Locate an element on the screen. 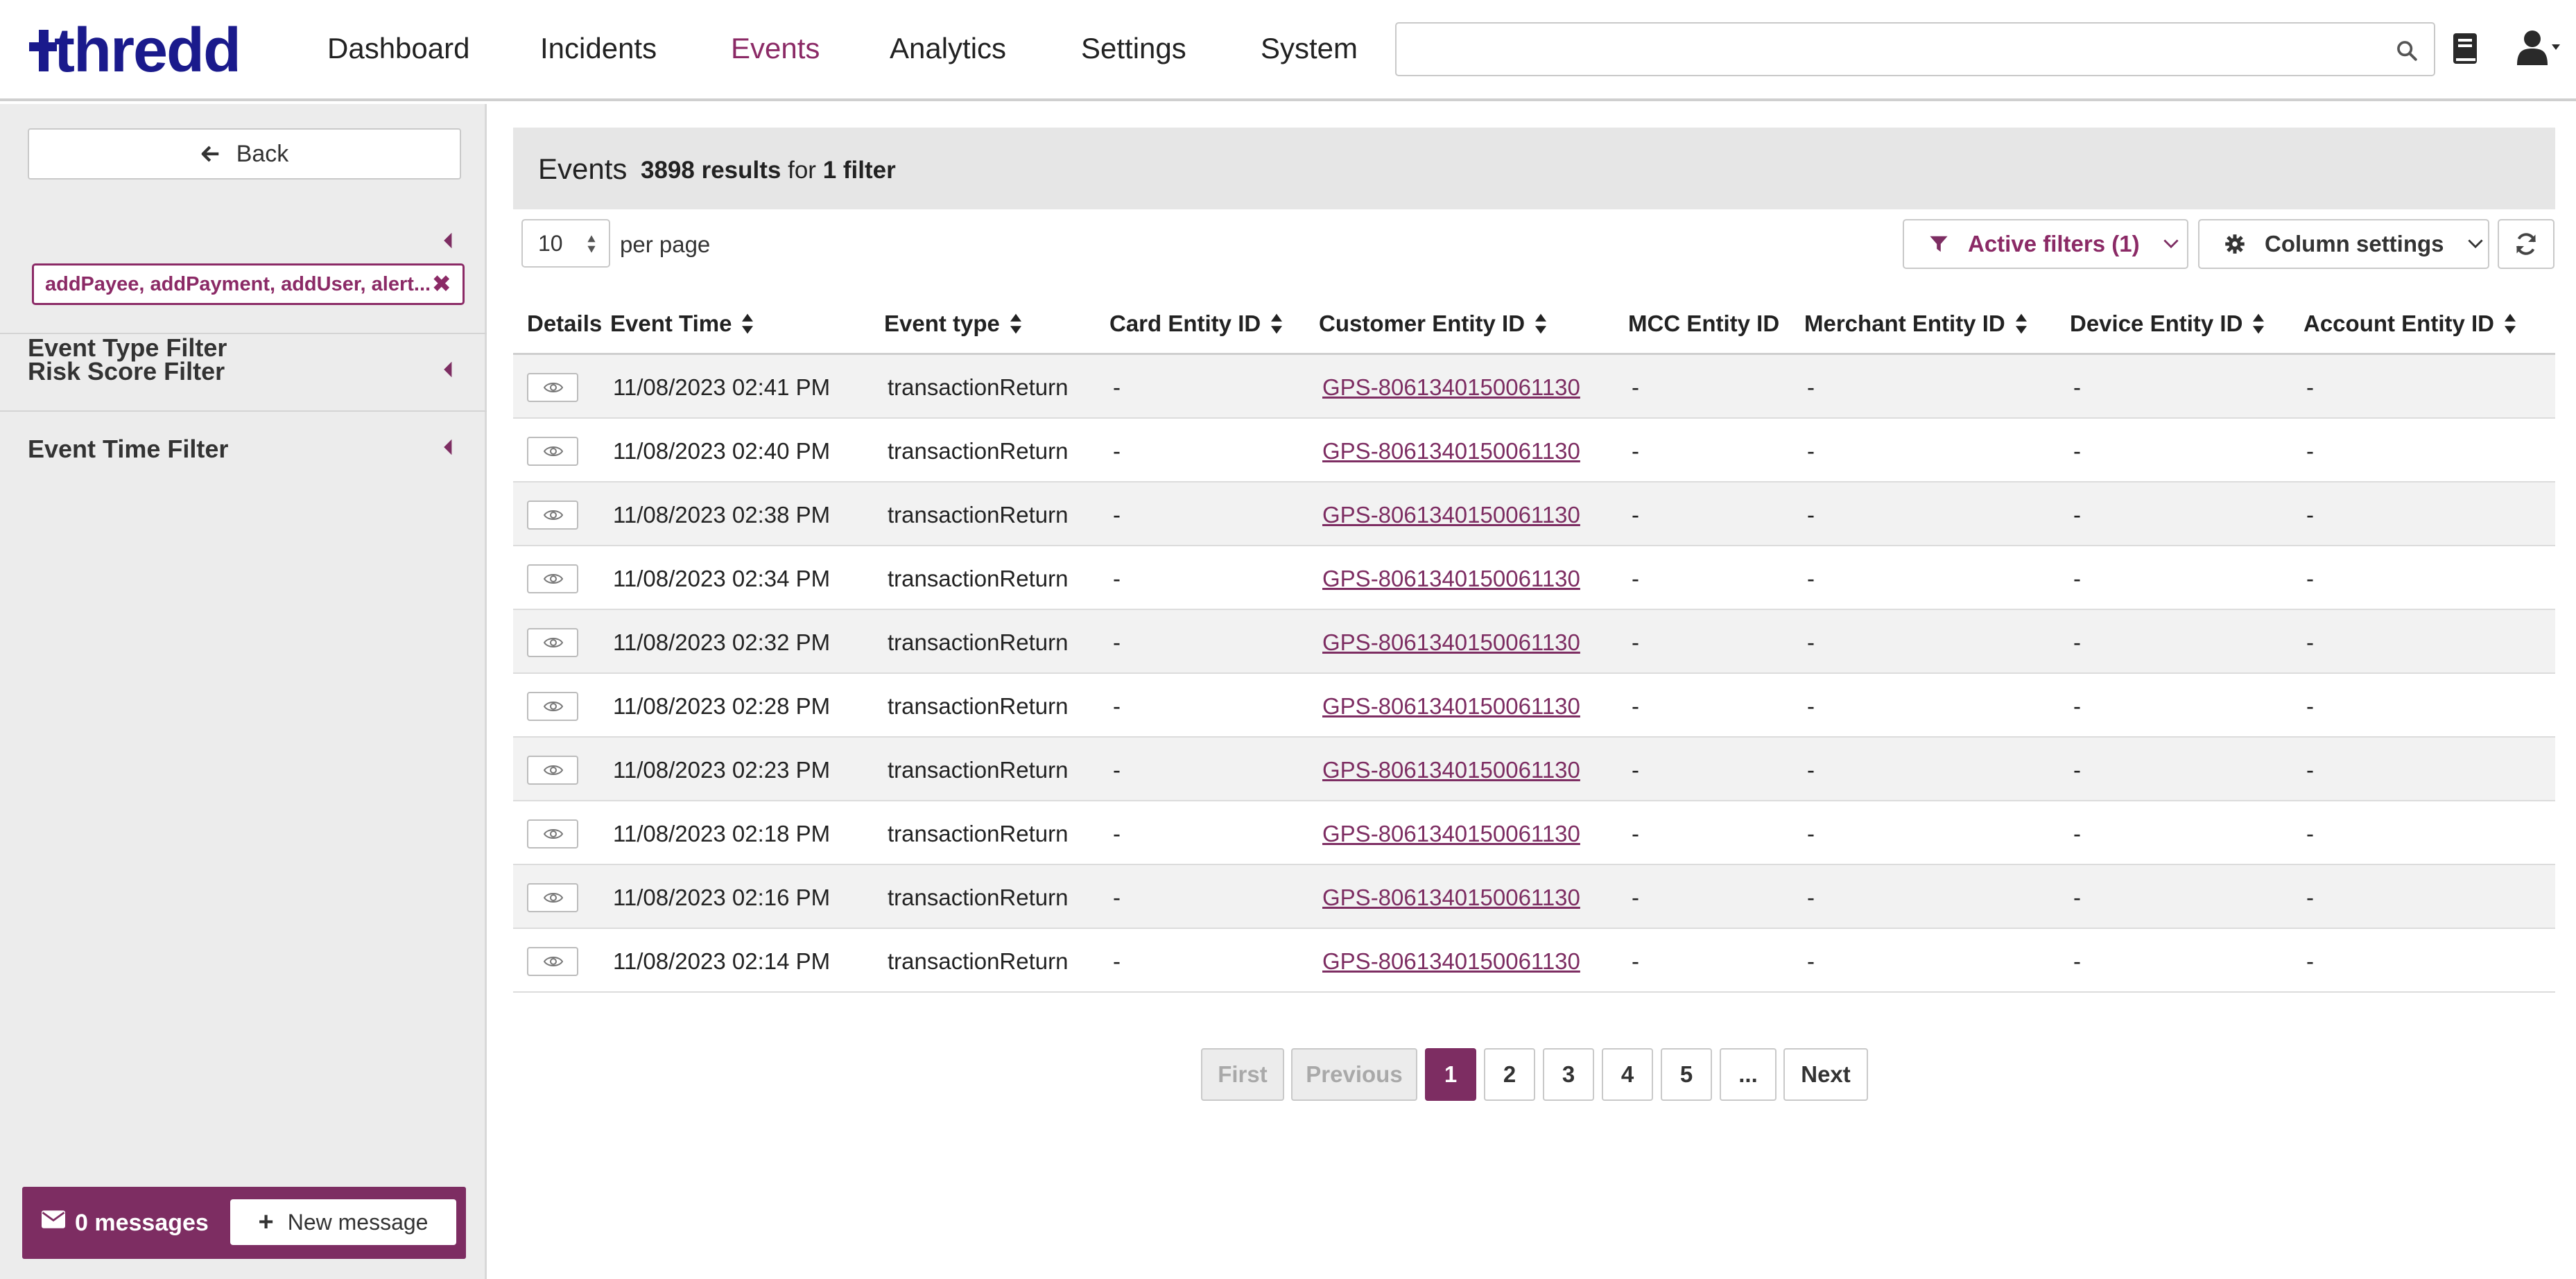  nav-incidents: Incidents is located at coordinates (598, 49).